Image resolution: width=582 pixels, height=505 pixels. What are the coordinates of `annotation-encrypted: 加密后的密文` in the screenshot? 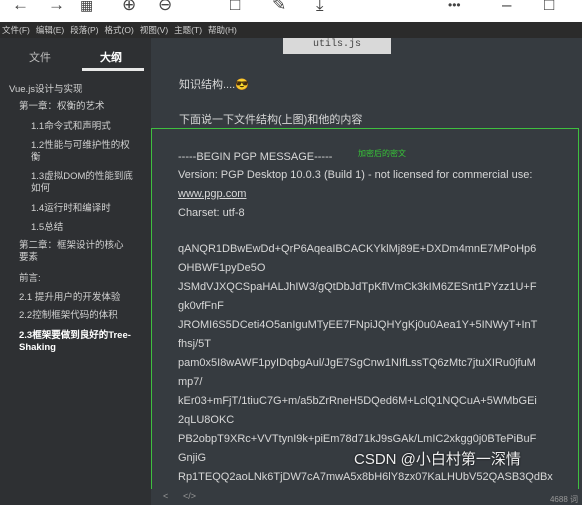 It's located at (382, 153).